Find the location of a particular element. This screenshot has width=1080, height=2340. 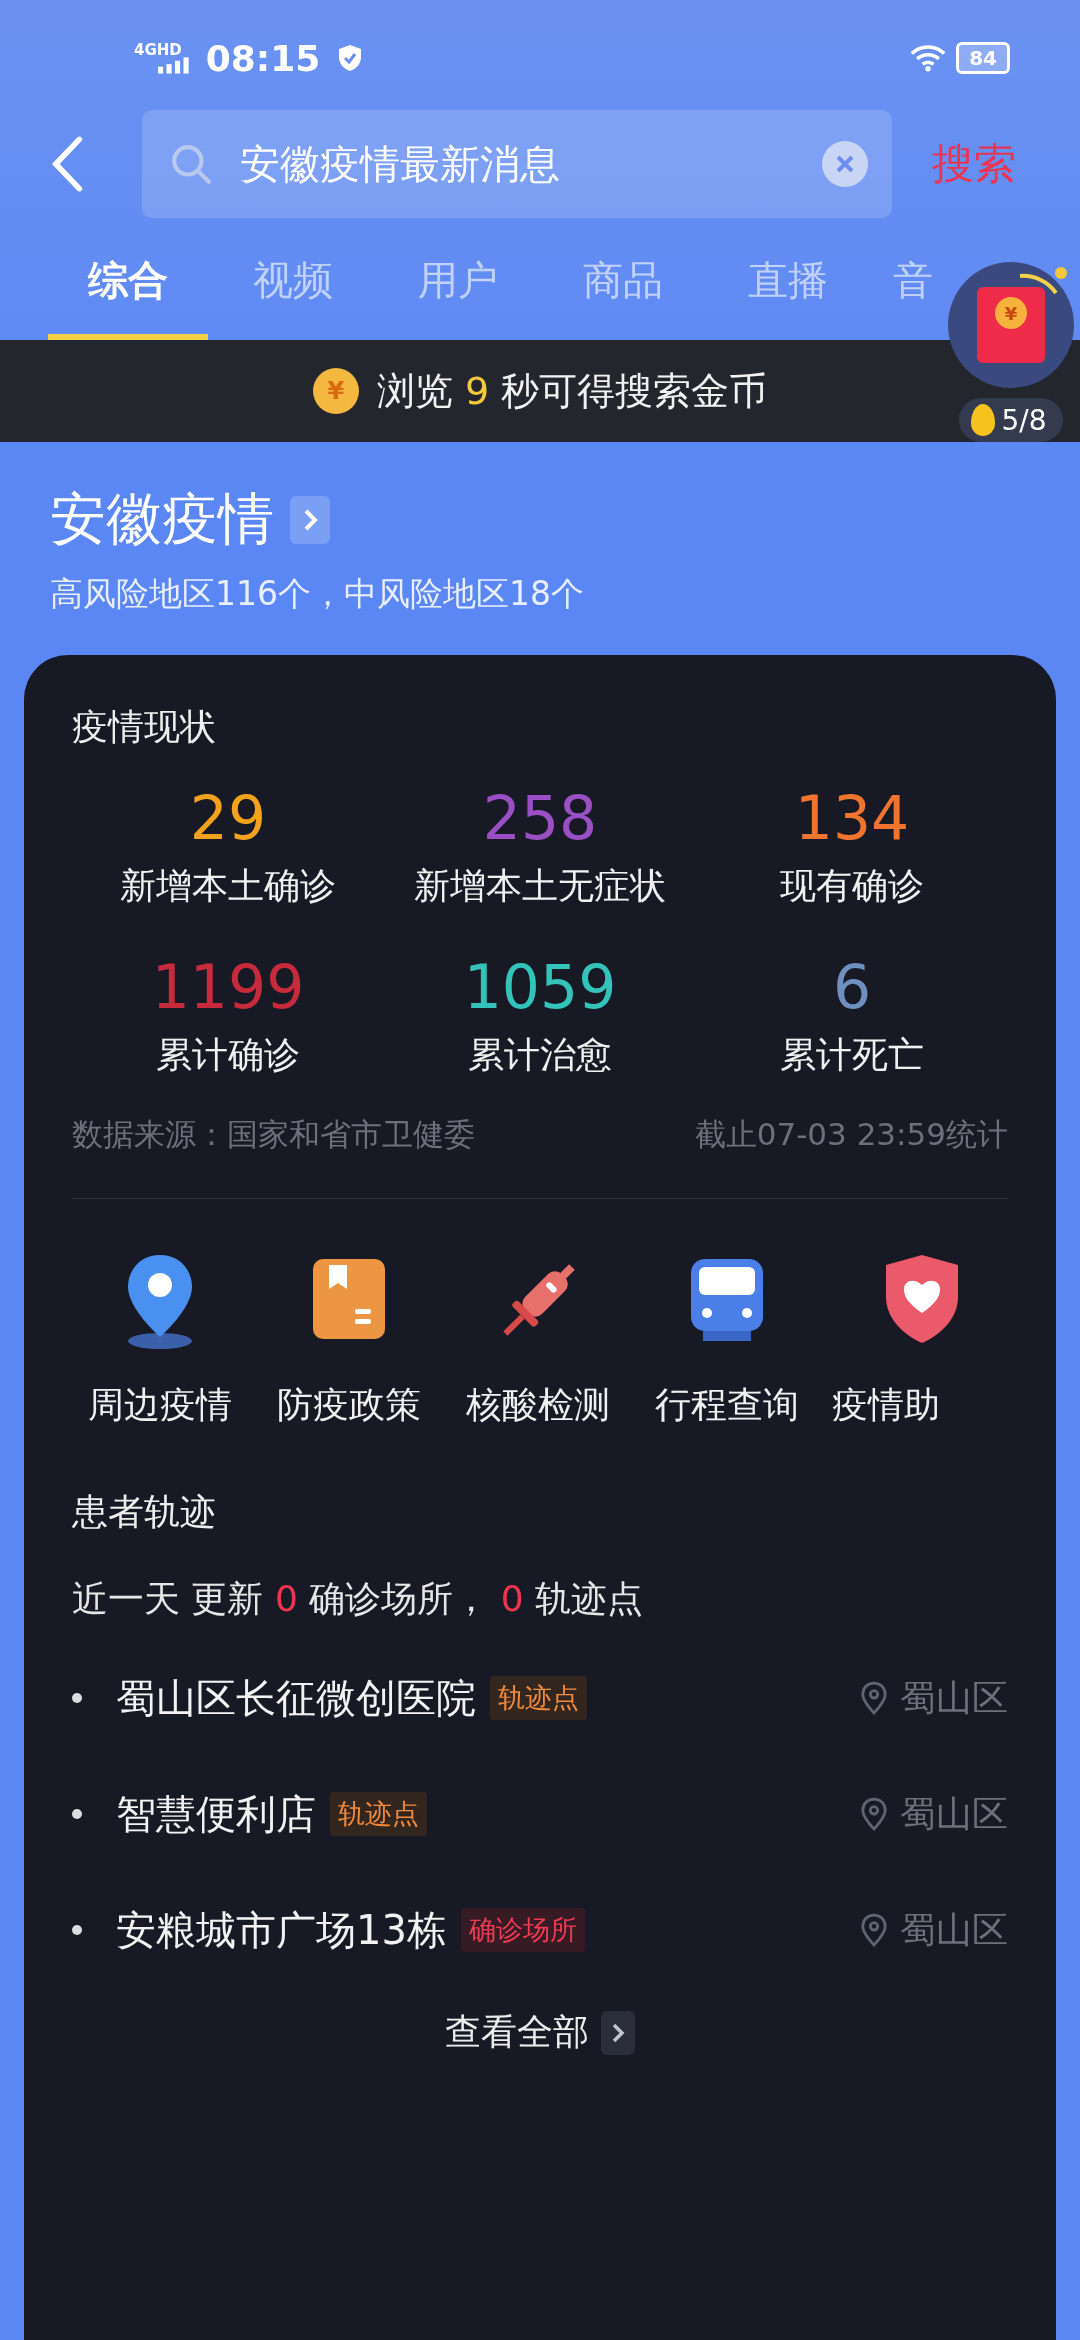

stat-value: 1199 is located at coordinates (228, 987).